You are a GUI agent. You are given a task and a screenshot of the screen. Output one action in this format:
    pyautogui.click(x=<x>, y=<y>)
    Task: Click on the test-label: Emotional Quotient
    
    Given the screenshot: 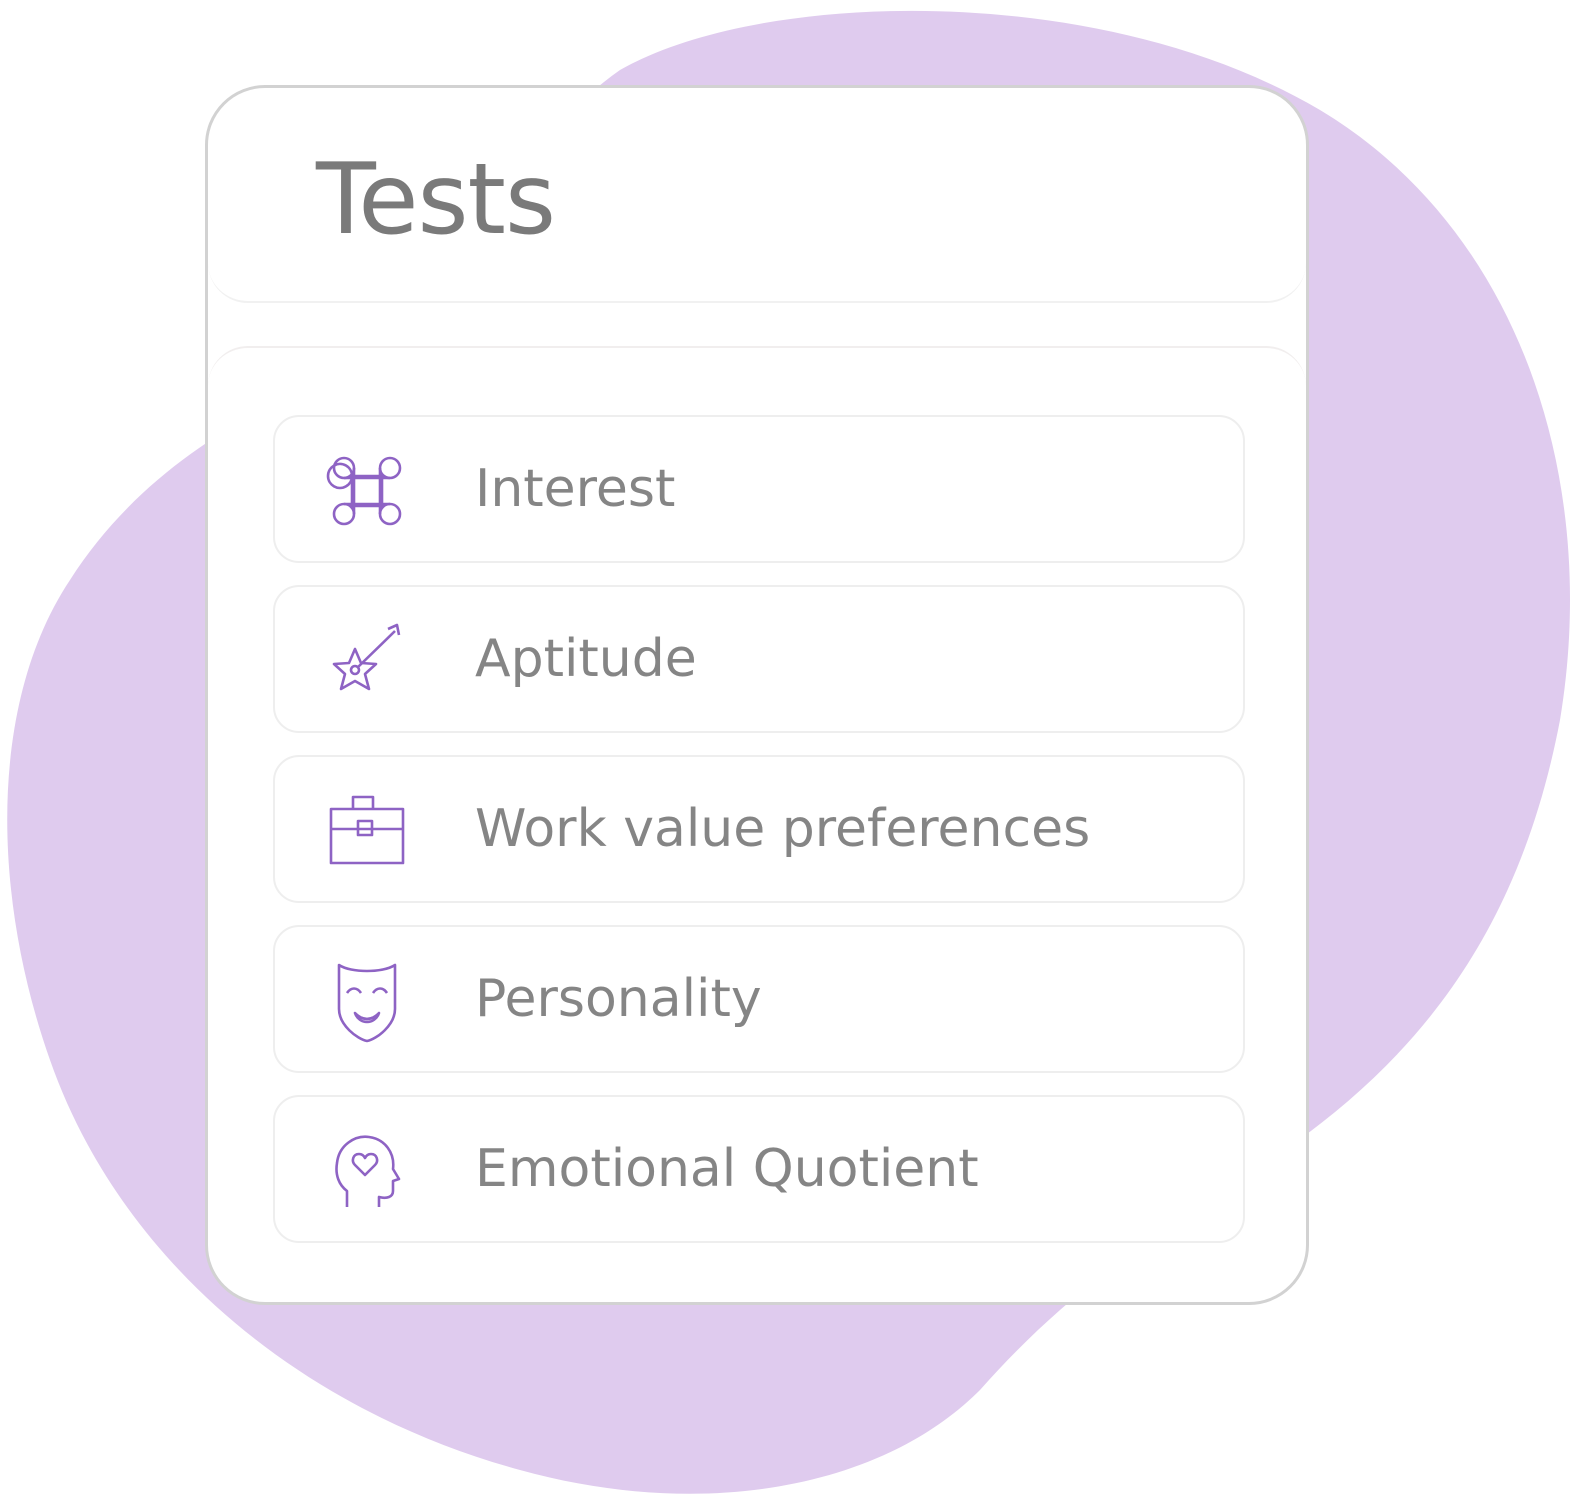 What is the action you would take?
    pyautogui.click(x=727, y=1169)
    